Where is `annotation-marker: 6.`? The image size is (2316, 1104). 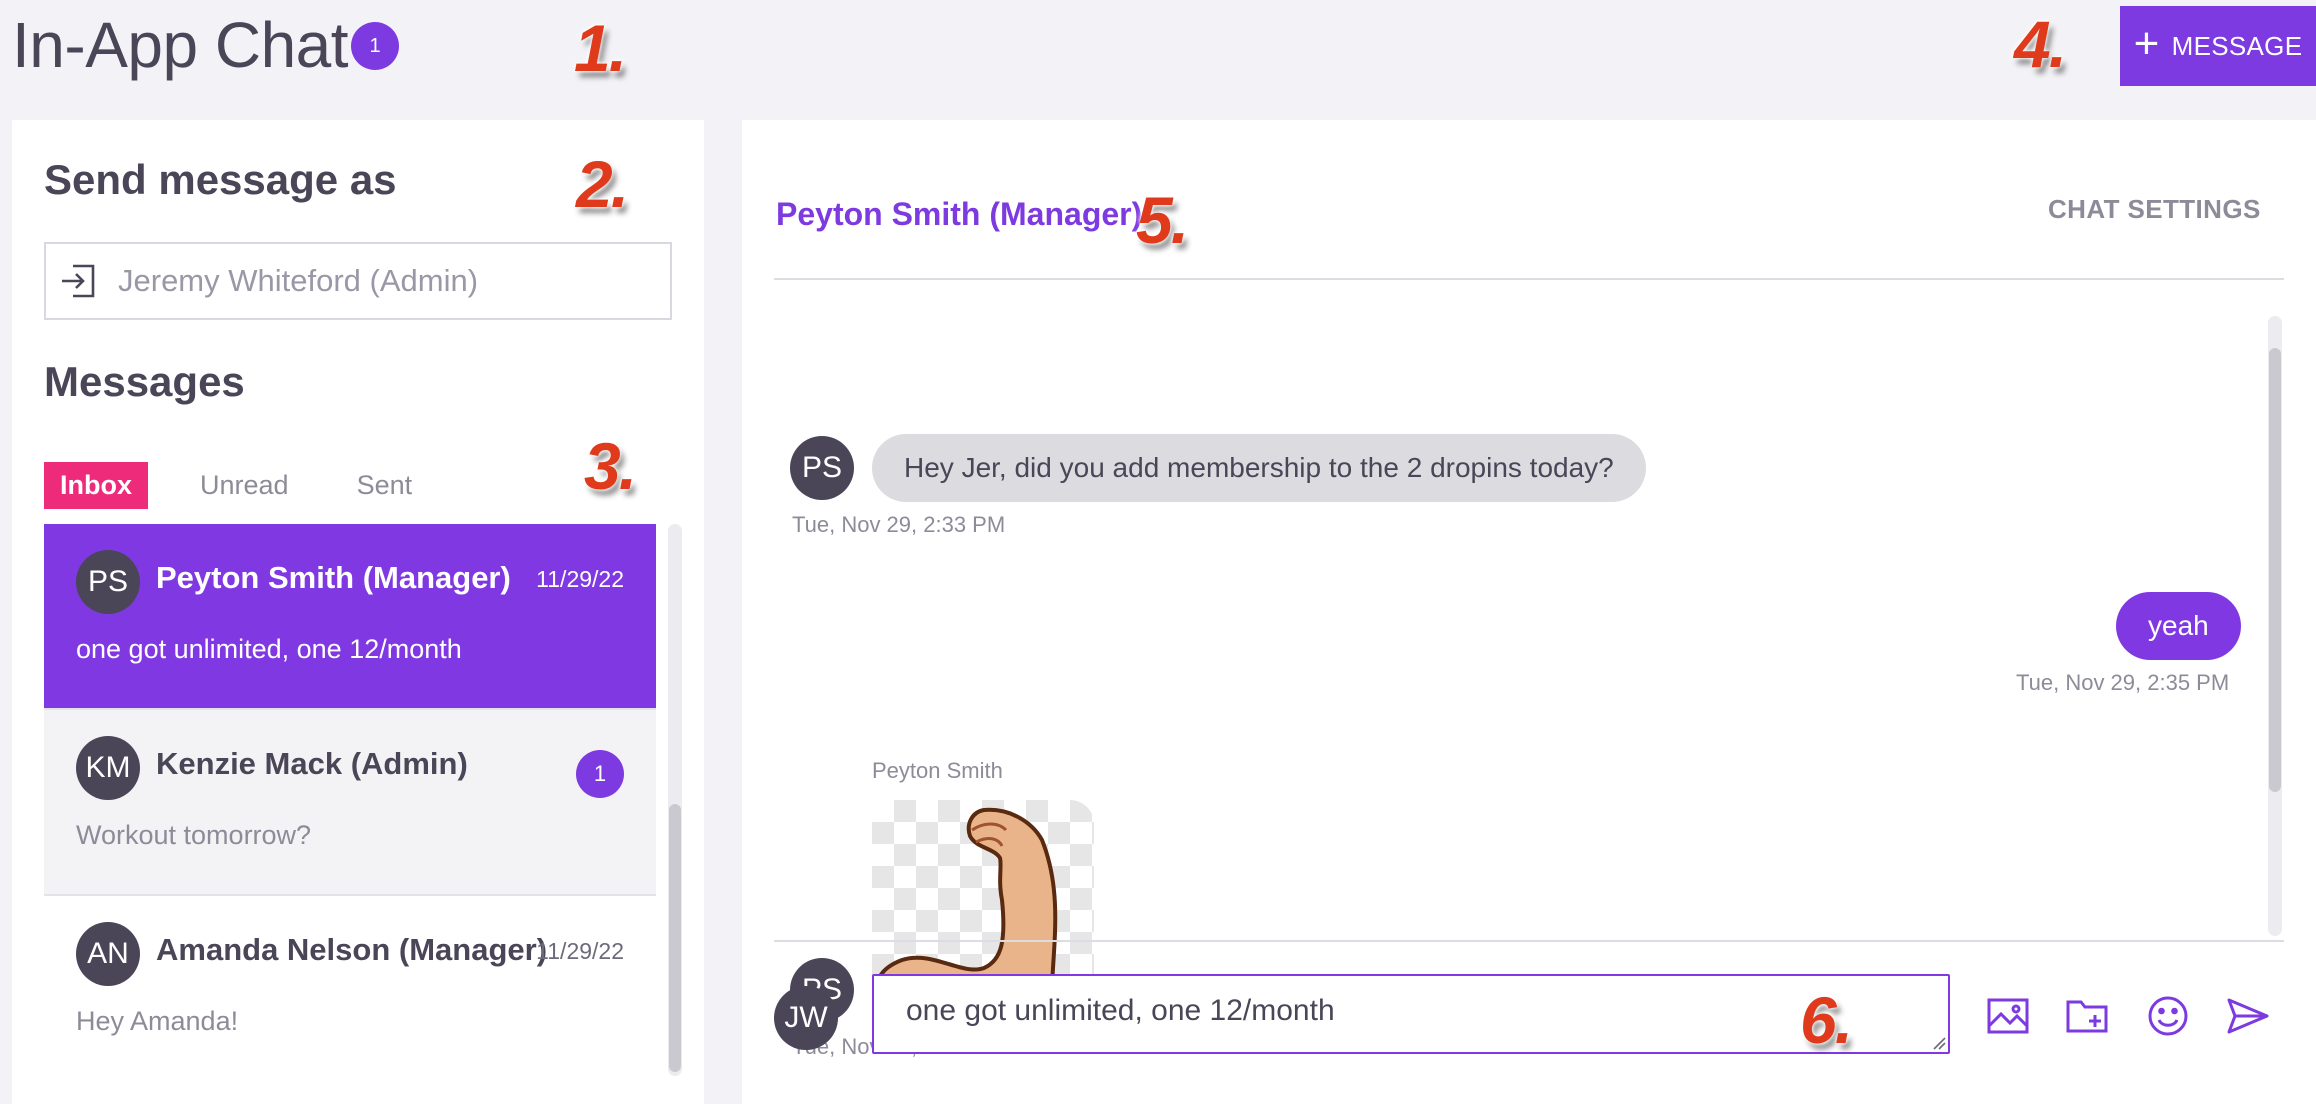
annotation-marker: 6. is located at coordinates (1826, 1020).